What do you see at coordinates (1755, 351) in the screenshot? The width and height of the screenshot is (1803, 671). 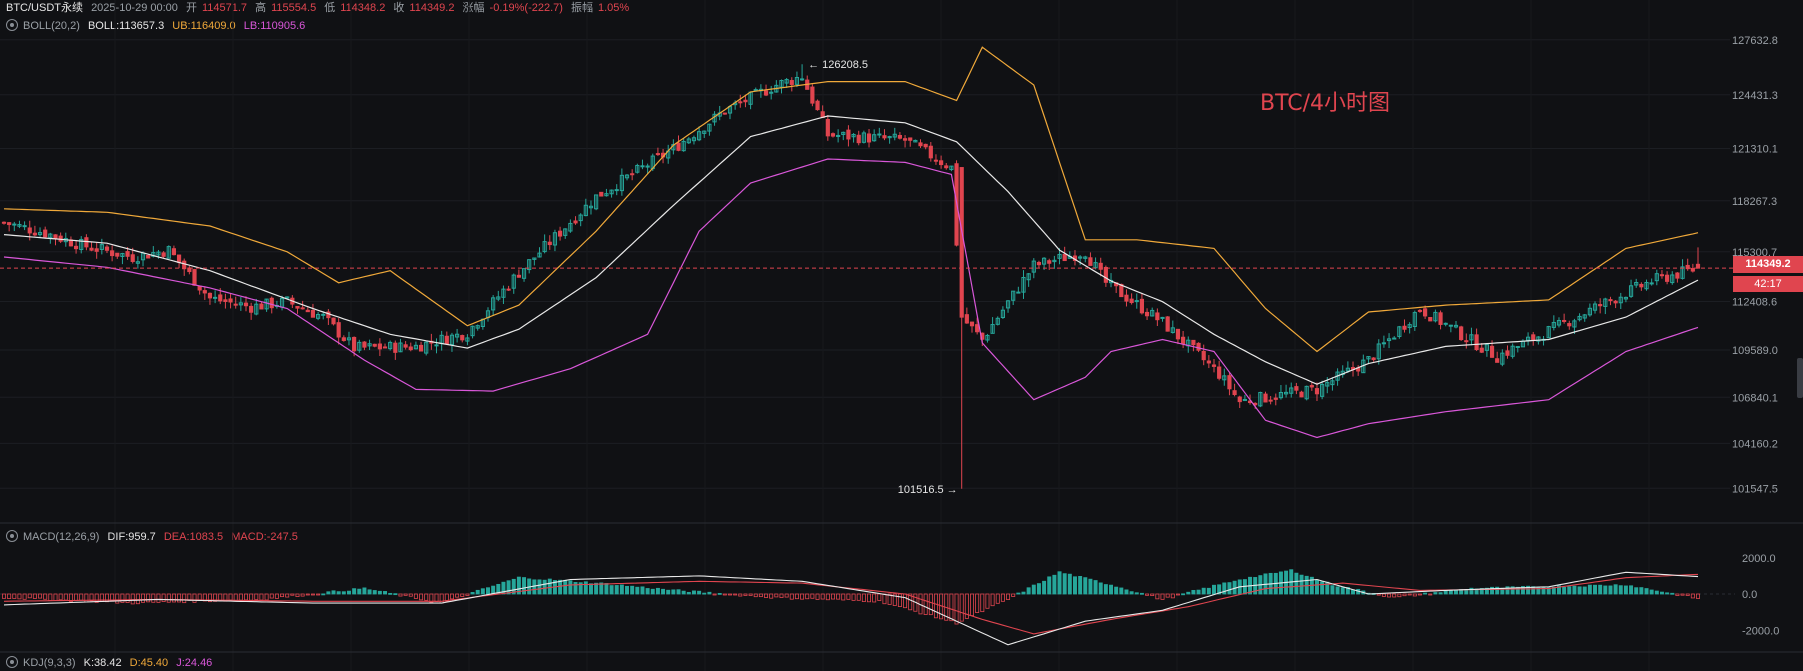 I see `price-tick-label: 109589.0` at bounding box center [1755, 351].